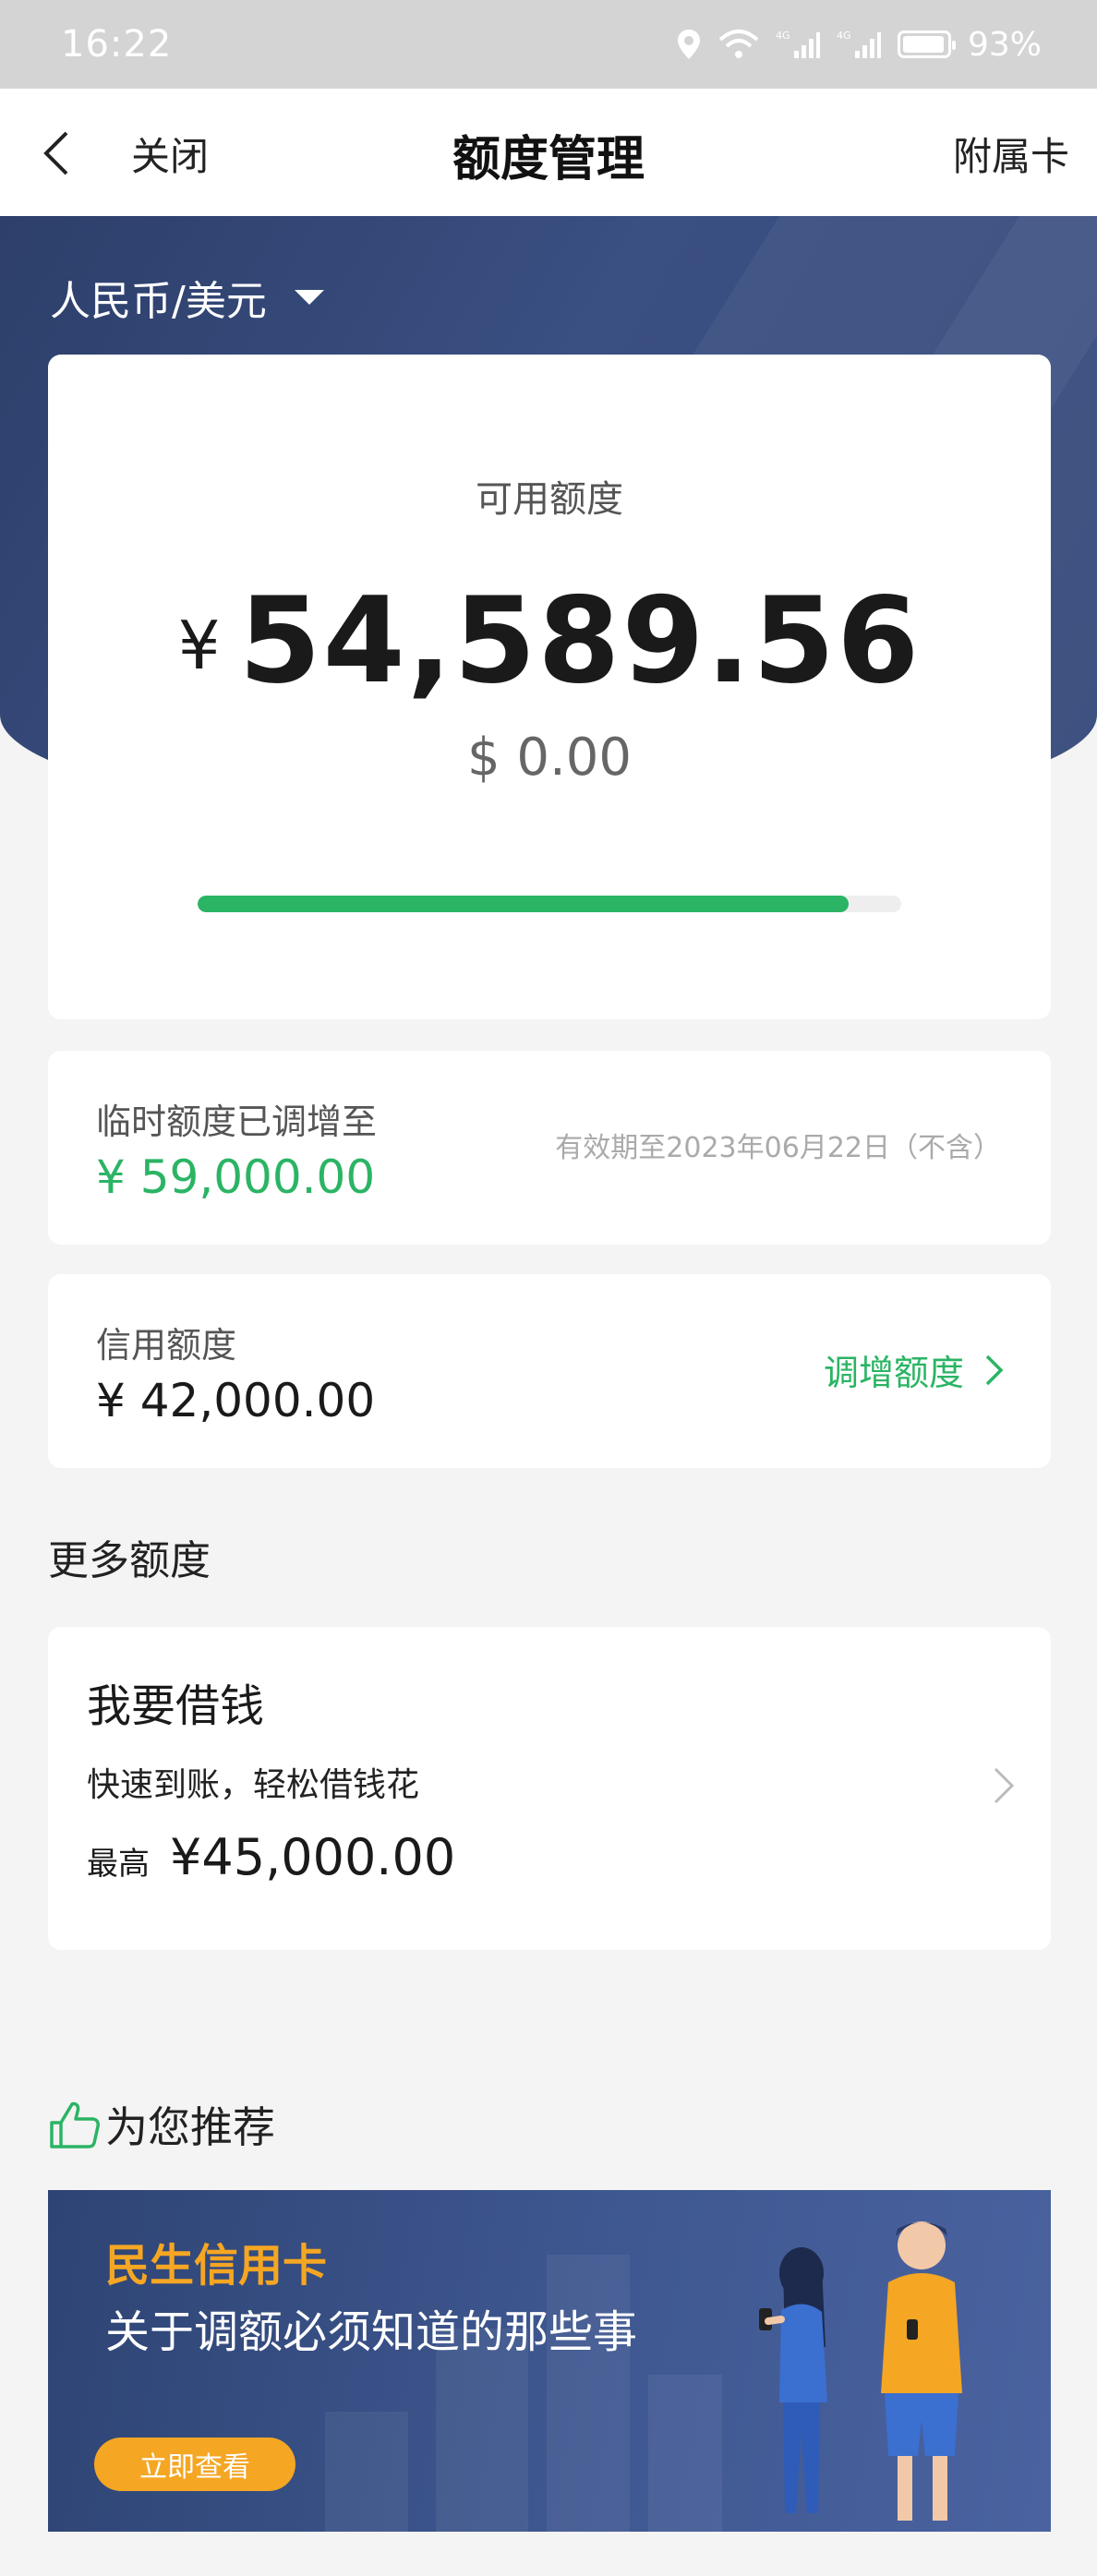 The image size is (1097, 2576). Describe the element at coordinates (236, 1177) in the screenshot. I see `temporary-limit-amount: ¥ 59,000.00` at that location.